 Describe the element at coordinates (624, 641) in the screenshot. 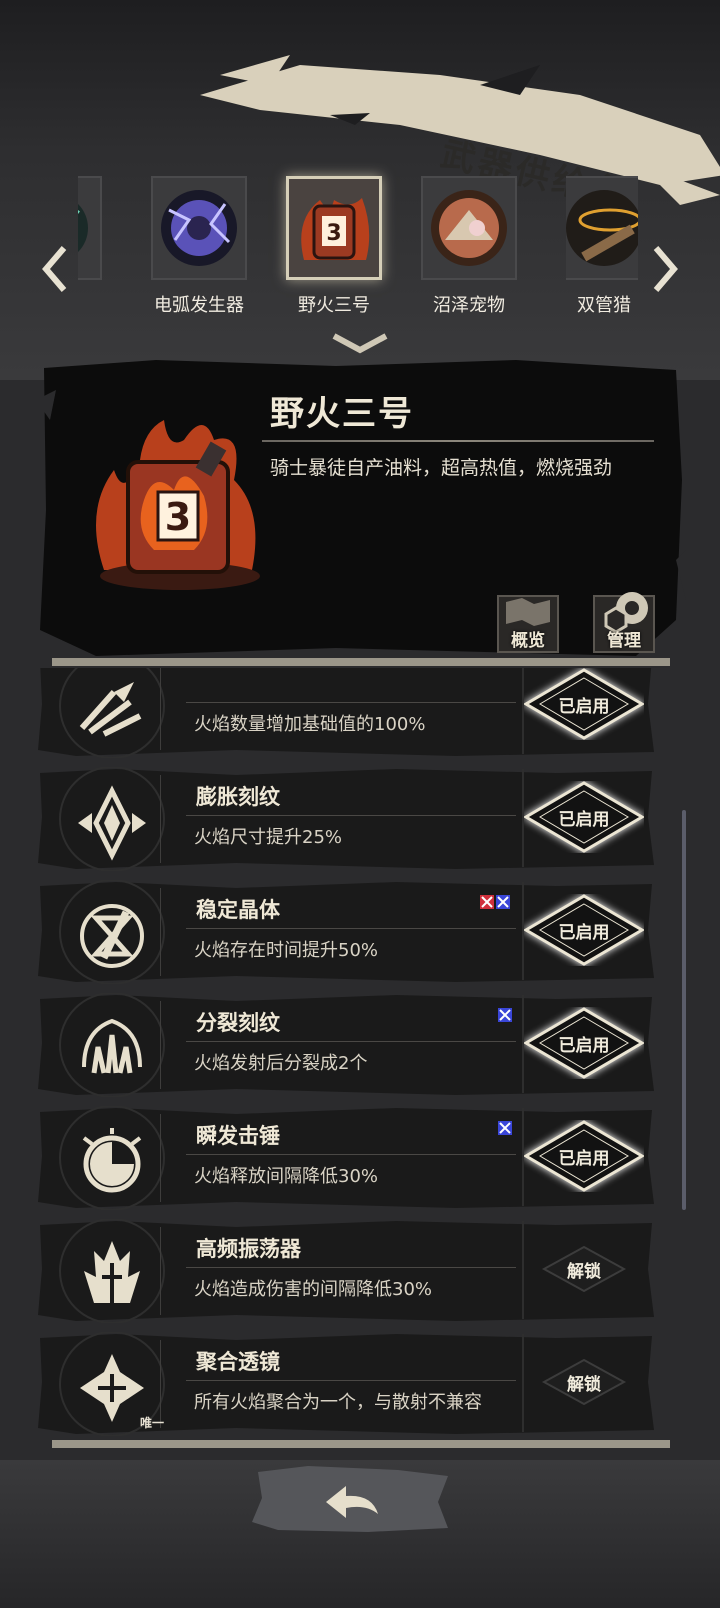

I see `manage-label: 管理` at that location.